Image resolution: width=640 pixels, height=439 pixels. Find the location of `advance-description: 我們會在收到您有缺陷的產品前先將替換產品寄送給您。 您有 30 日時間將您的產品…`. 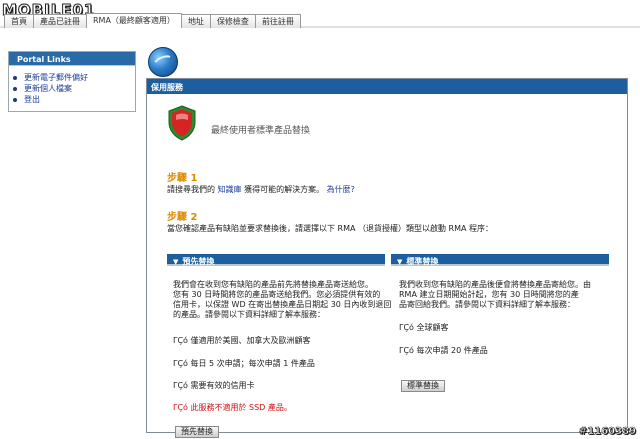

advance-description: 我們會在收到您有缺陷的產品前先將替換產品寄送給您。 您有 30 日時間將您的產品… is located at coordinates (282, 300).